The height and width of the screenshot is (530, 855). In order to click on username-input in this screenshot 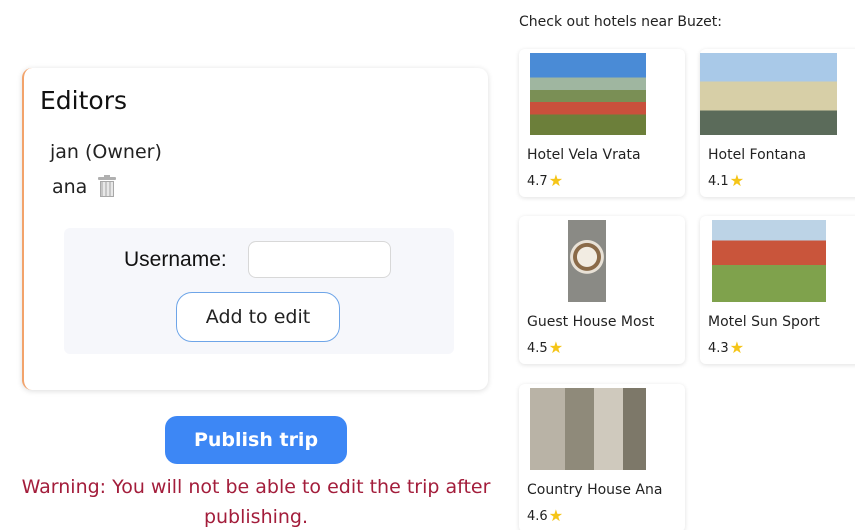, I will do `click(319, 259)`.